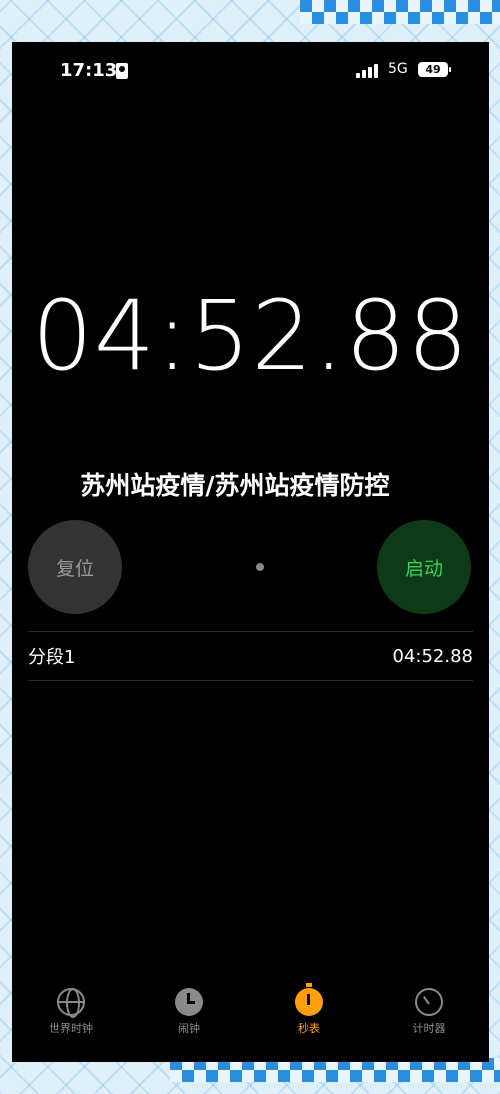 This screenshot has width=500, height=1094. I want to click on page-indicator-dot, so click(260, 567).